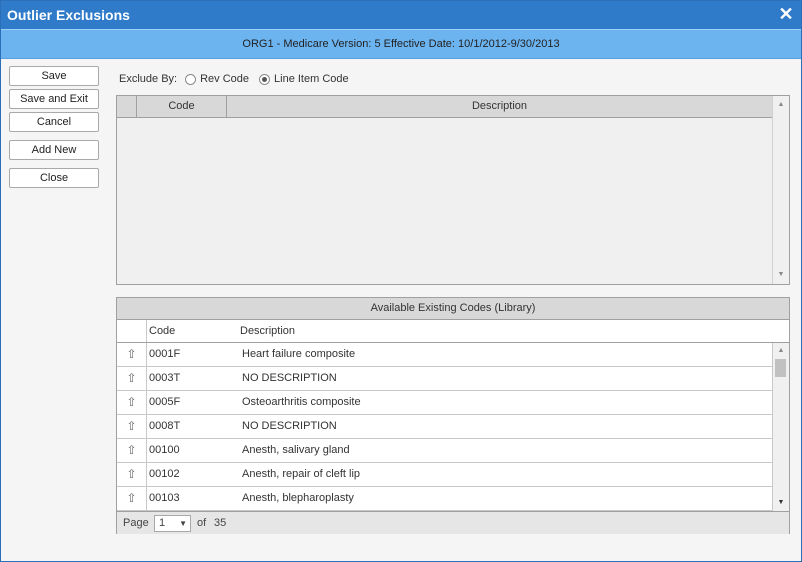 This screenshot has width=802, height=562. Describe the element at coordinates (299, 354) in the screenshot. I see `row-description: Heart failure composite` at that location.